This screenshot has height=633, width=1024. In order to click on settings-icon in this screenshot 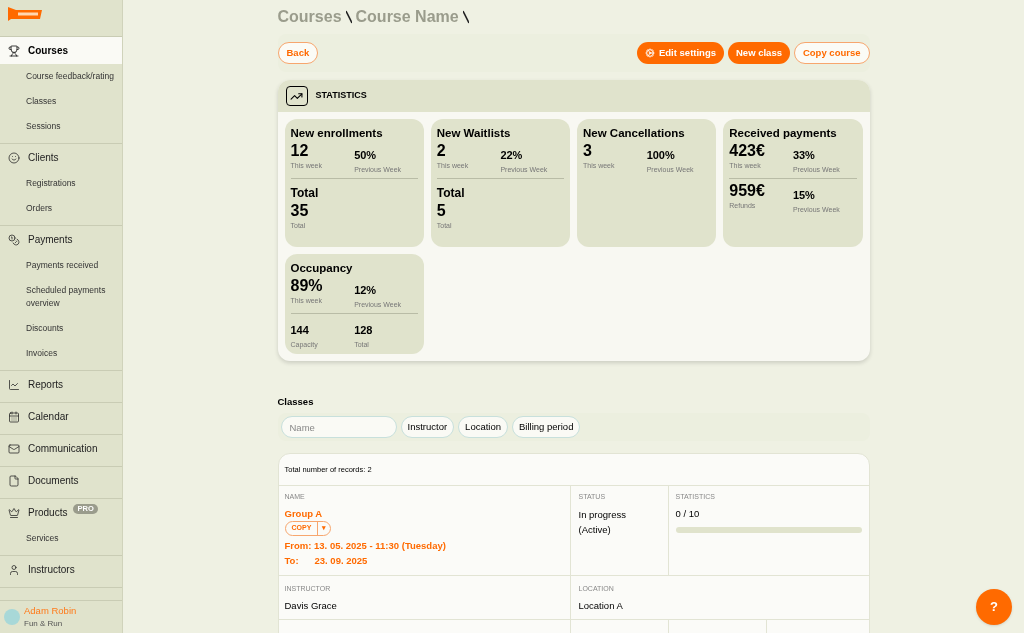, I will do `click(650, 53)`.